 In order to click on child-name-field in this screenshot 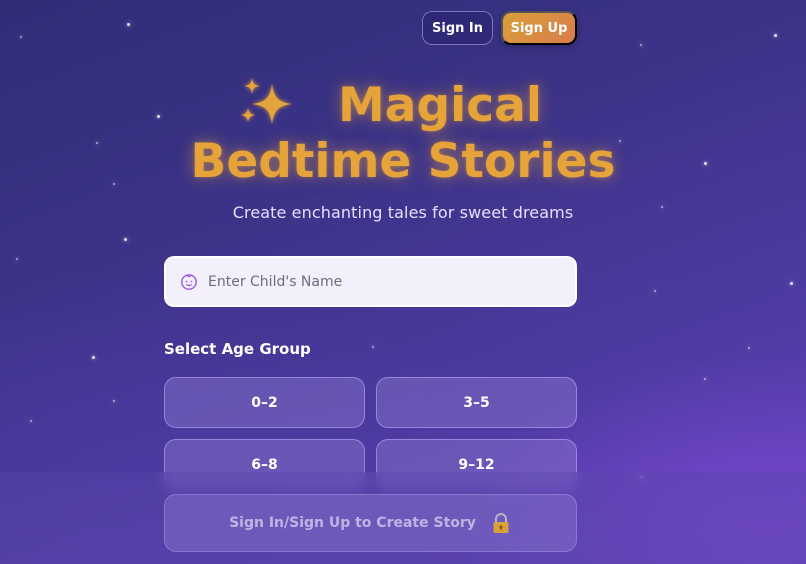, I will do `click(370, 281)`.